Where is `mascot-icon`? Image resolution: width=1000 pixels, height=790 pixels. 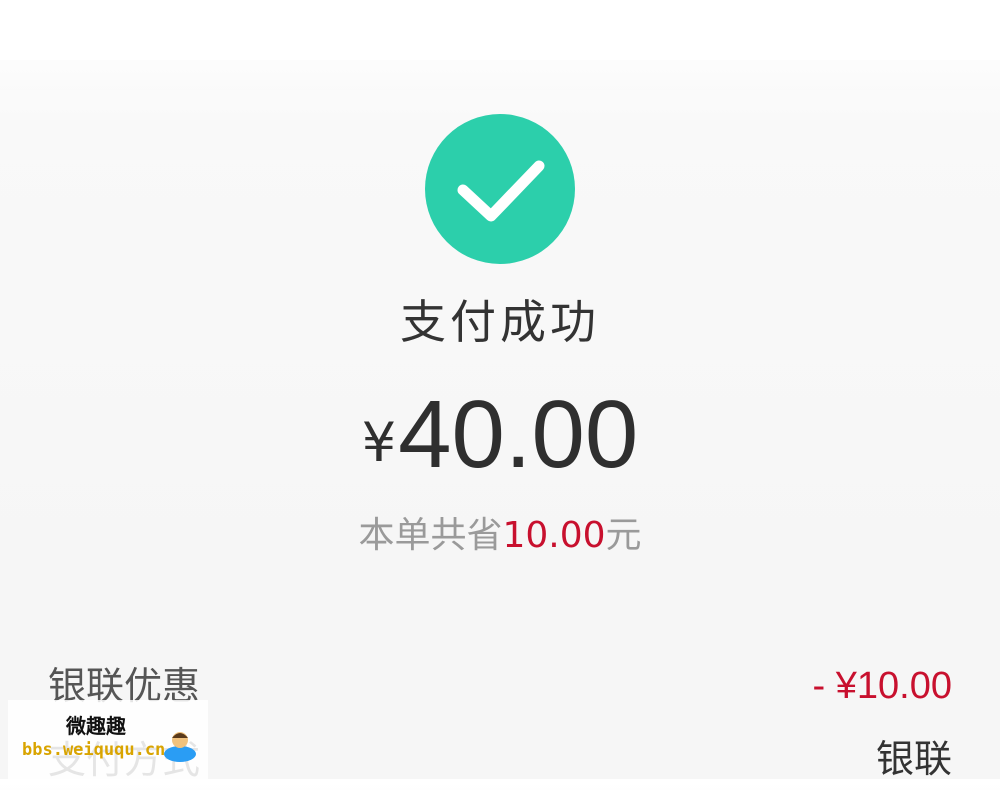 mascot-icon is located at coordinates (180, 747).